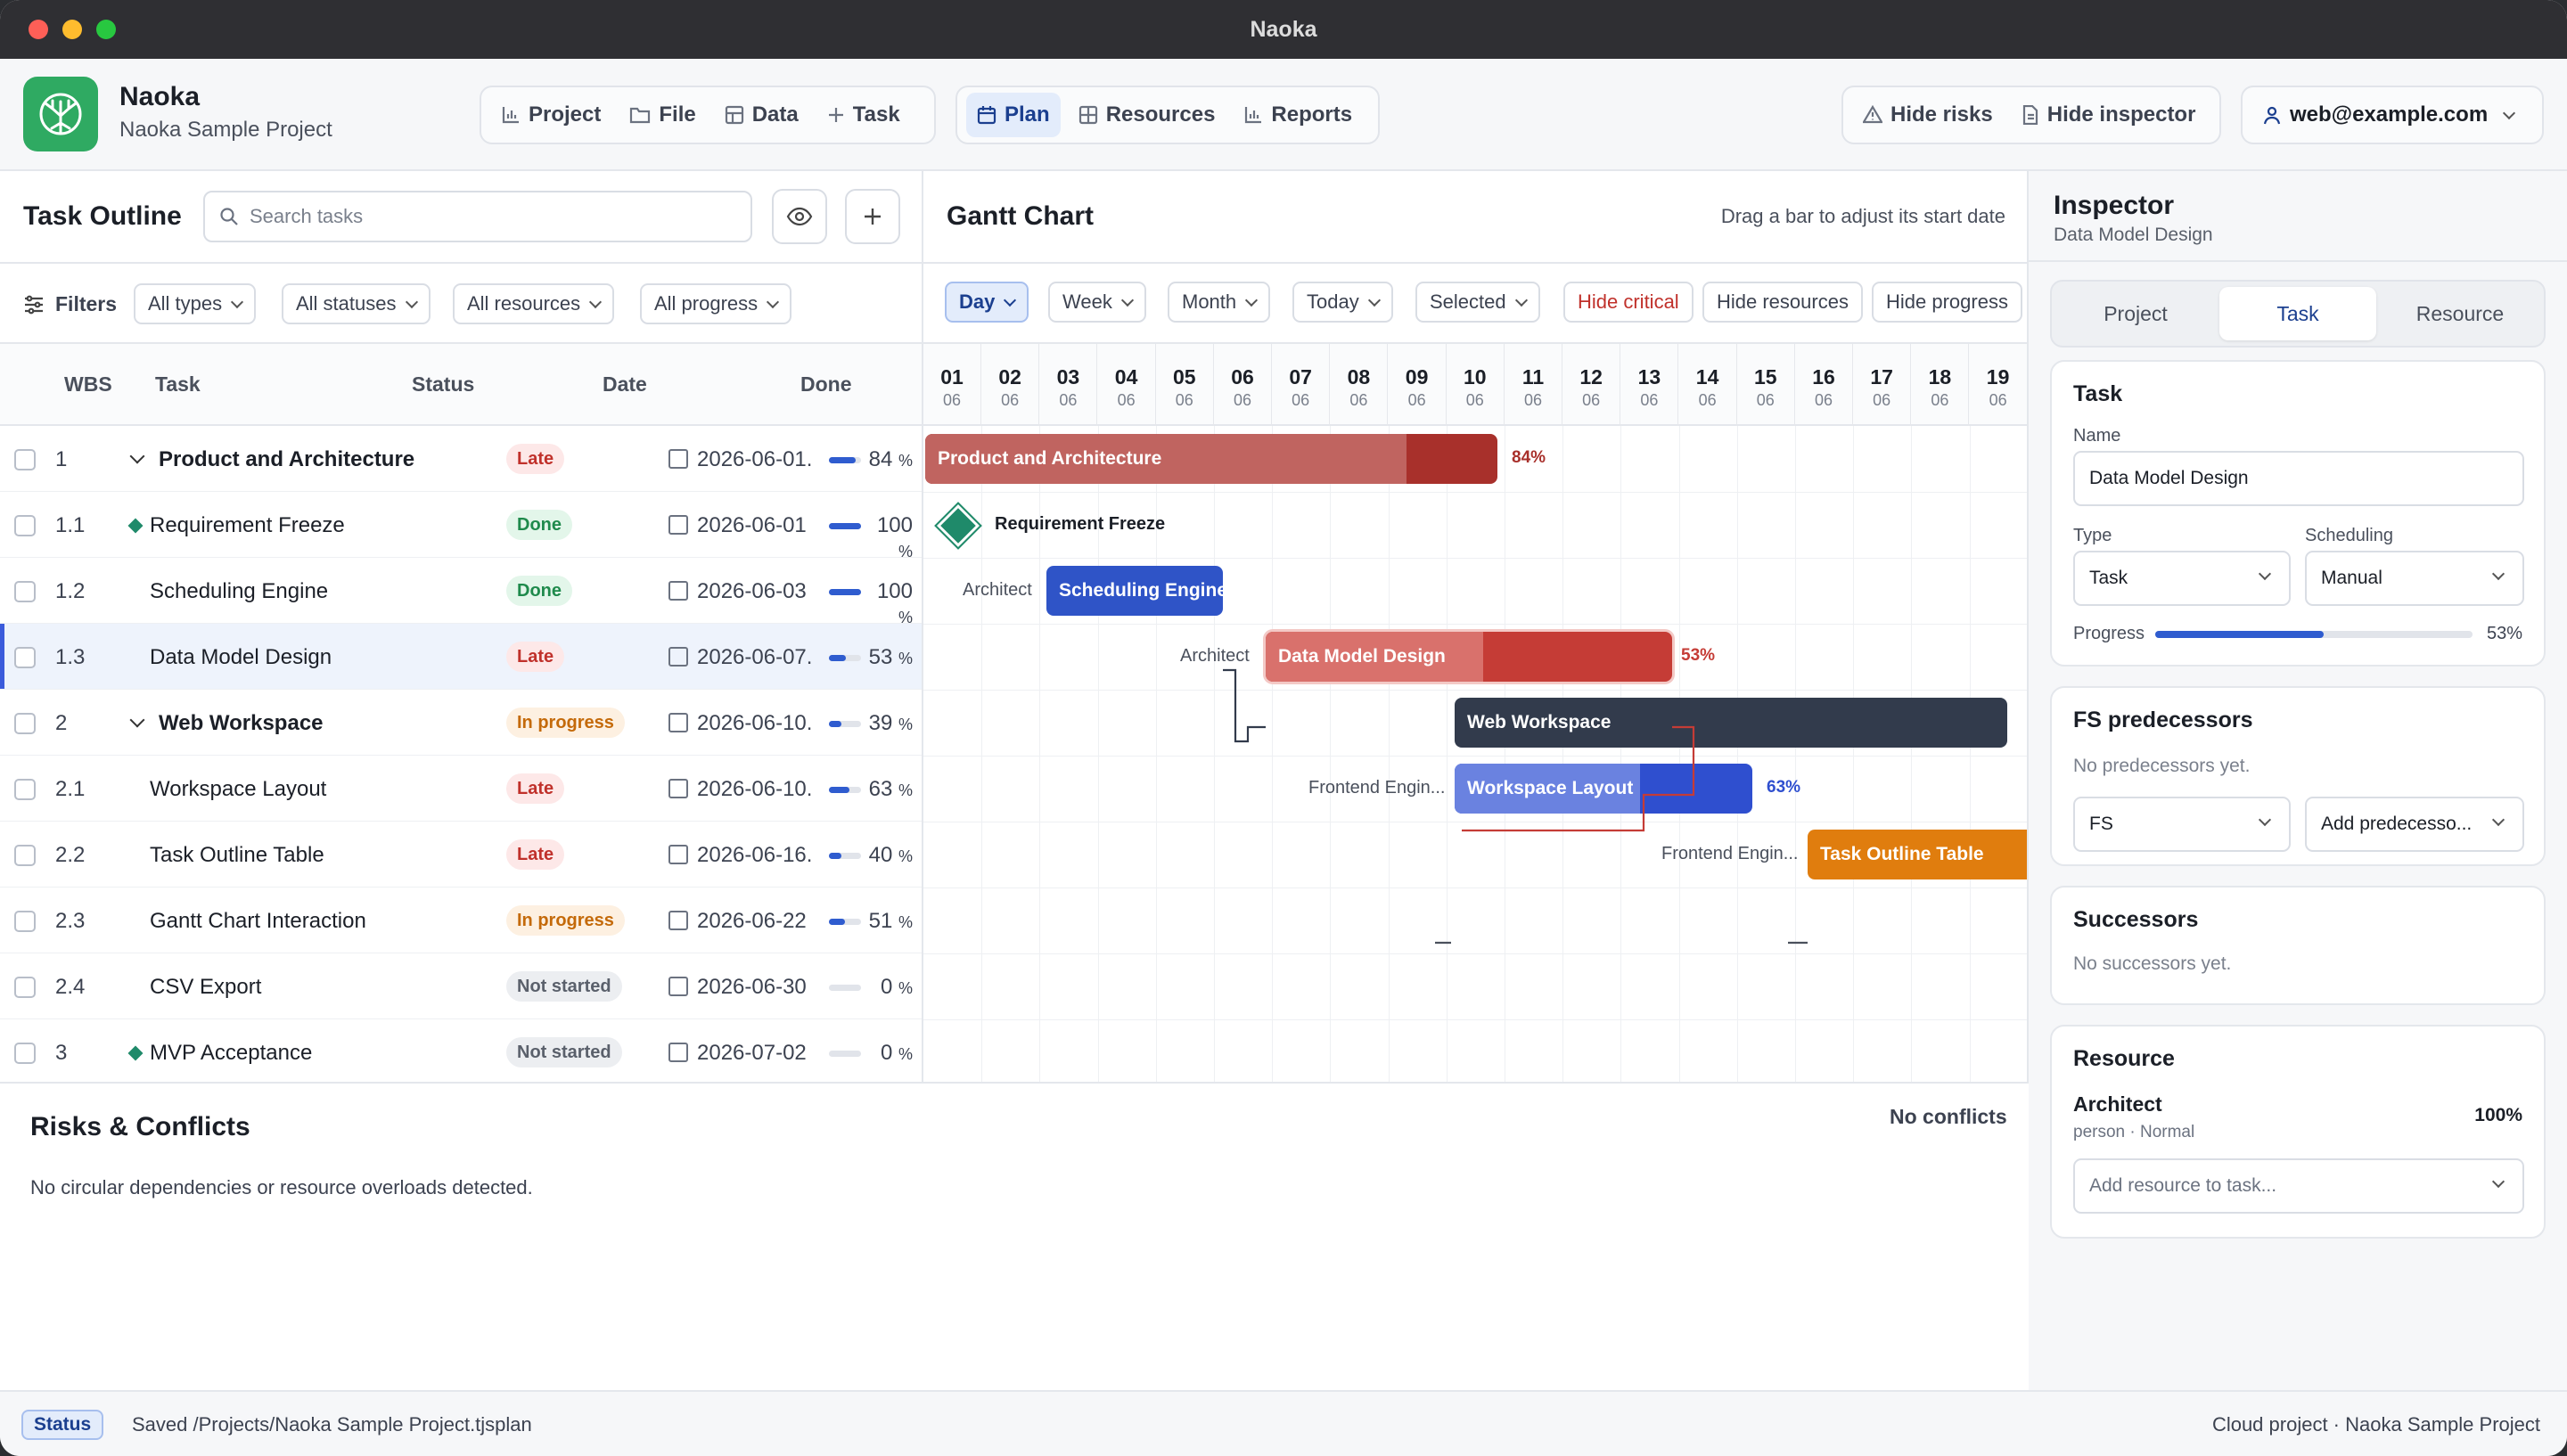 The width and height of the screenshot is (2567, 1456). What do you see at coordinates (662, 115) in the screenshot?
I see `file-menu-button: File` at bounding box center [662, 115].